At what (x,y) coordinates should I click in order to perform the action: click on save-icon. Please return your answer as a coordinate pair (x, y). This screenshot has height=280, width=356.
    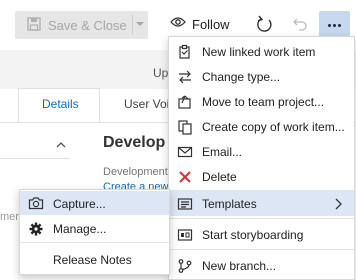
    Looking at the image, I should click on (34, 24).